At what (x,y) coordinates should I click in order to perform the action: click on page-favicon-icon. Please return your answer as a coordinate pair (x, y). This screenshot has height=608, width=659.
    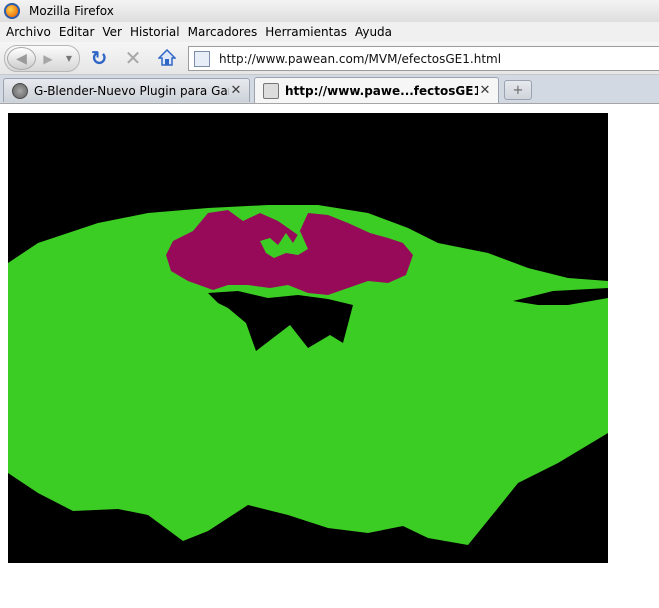
    Looking at the image, I should click on (271, 90).